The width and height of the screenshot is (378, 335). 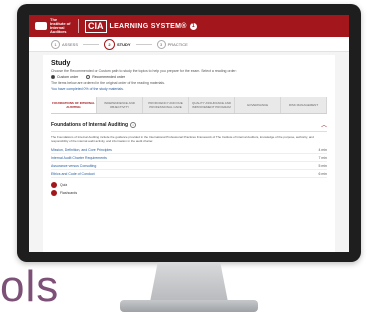 I want to click on tab-foundations: FOUNDATIONS OF INTERNAL AUDITING, so click(x=74, y=105).